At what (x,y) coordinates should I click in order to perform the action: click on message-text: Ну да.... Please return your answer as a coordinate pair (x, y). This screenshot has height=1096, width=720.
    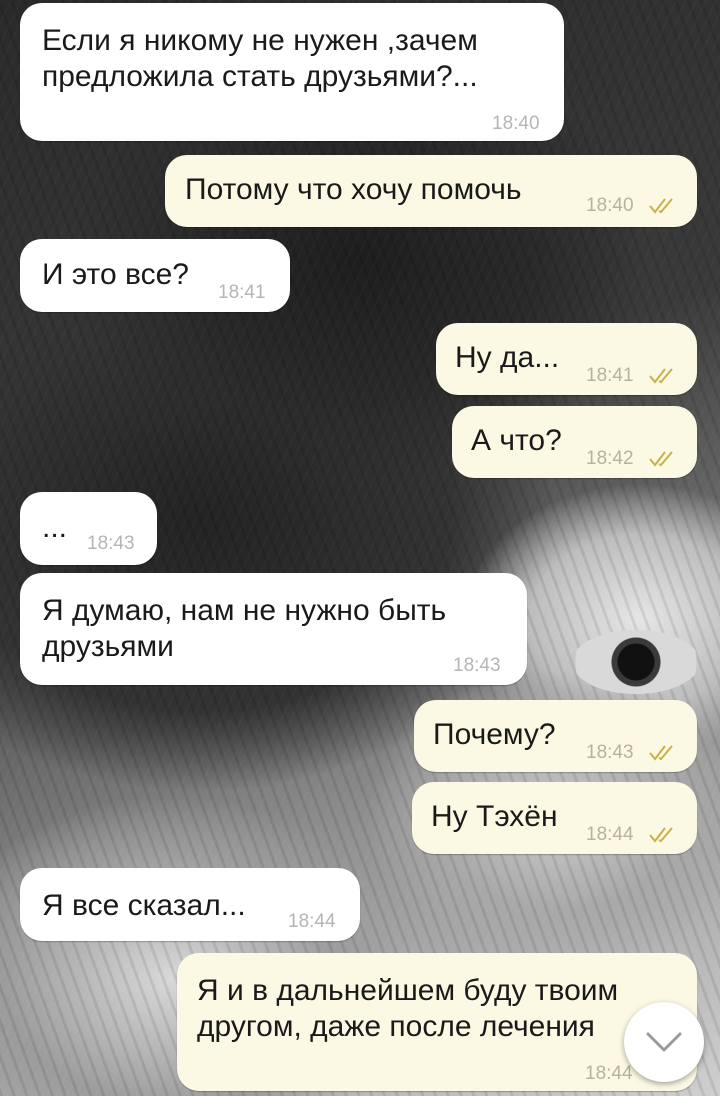
    Looking at the image, I should click on (507, 357).